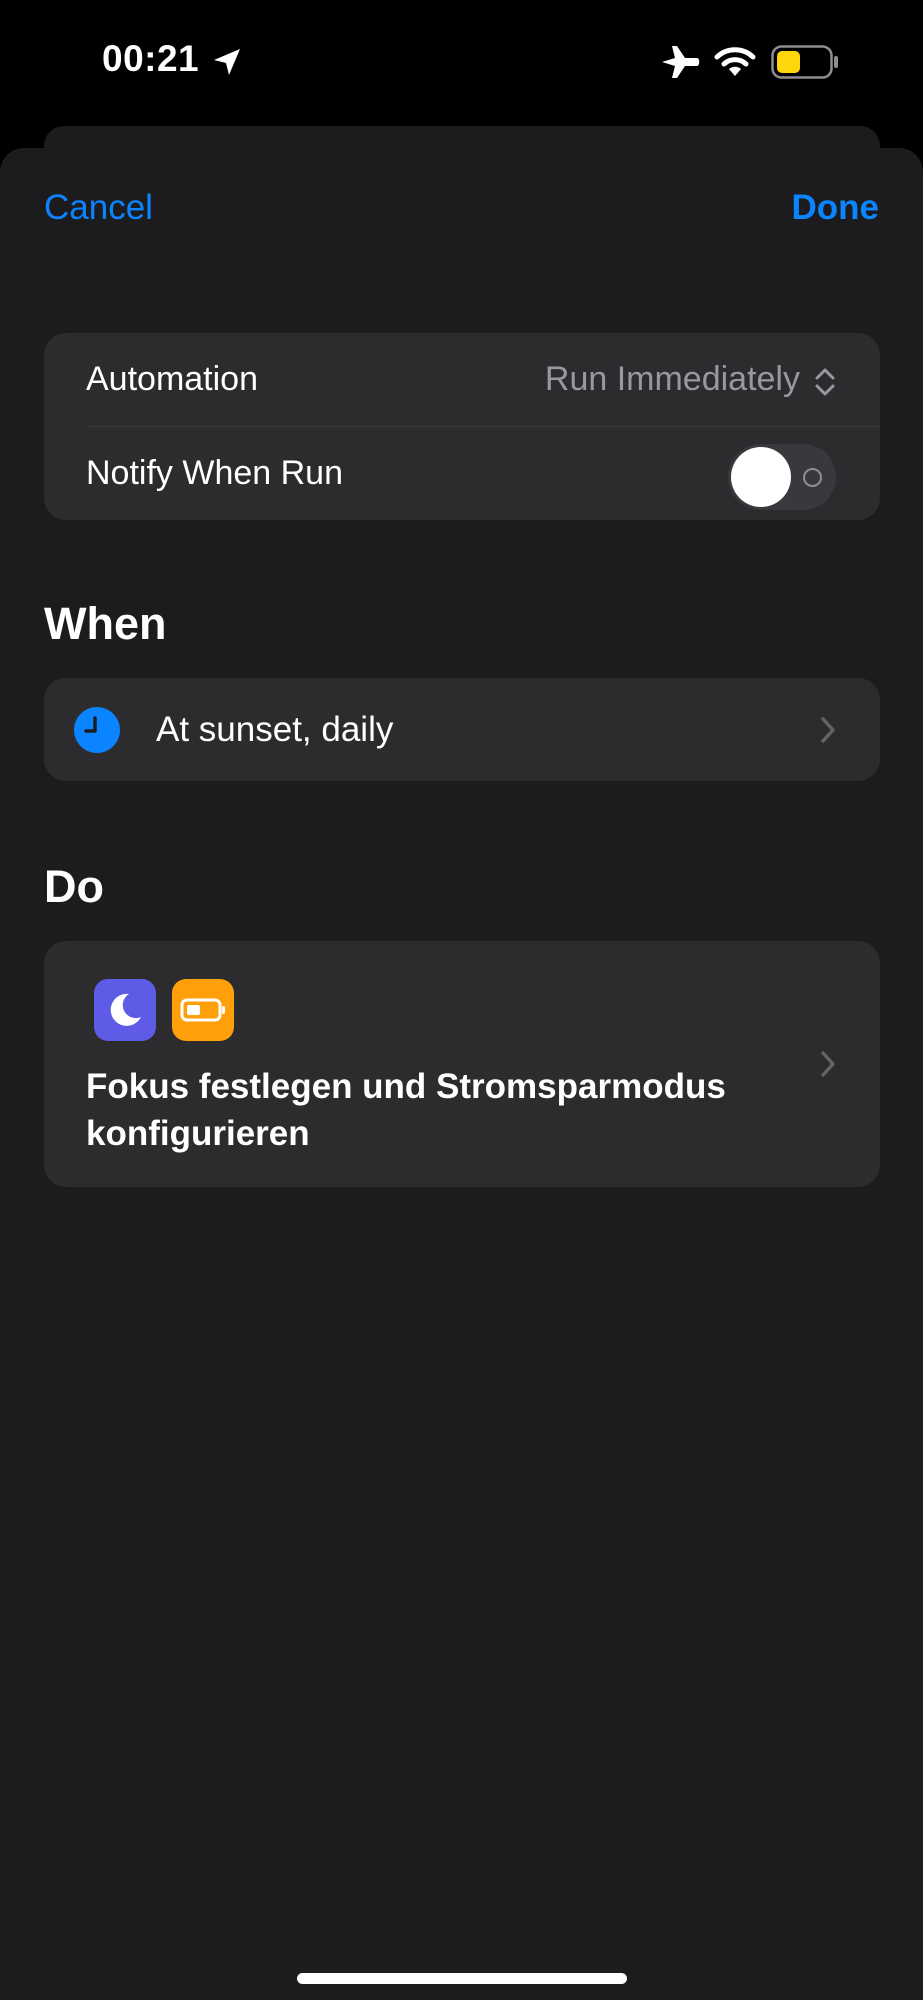 Image resolution: width=923 pixels, height=2000 pixels. Describe the element at coordinates (735, 61) in the screenshot. I see `wifi-icon` at that location.